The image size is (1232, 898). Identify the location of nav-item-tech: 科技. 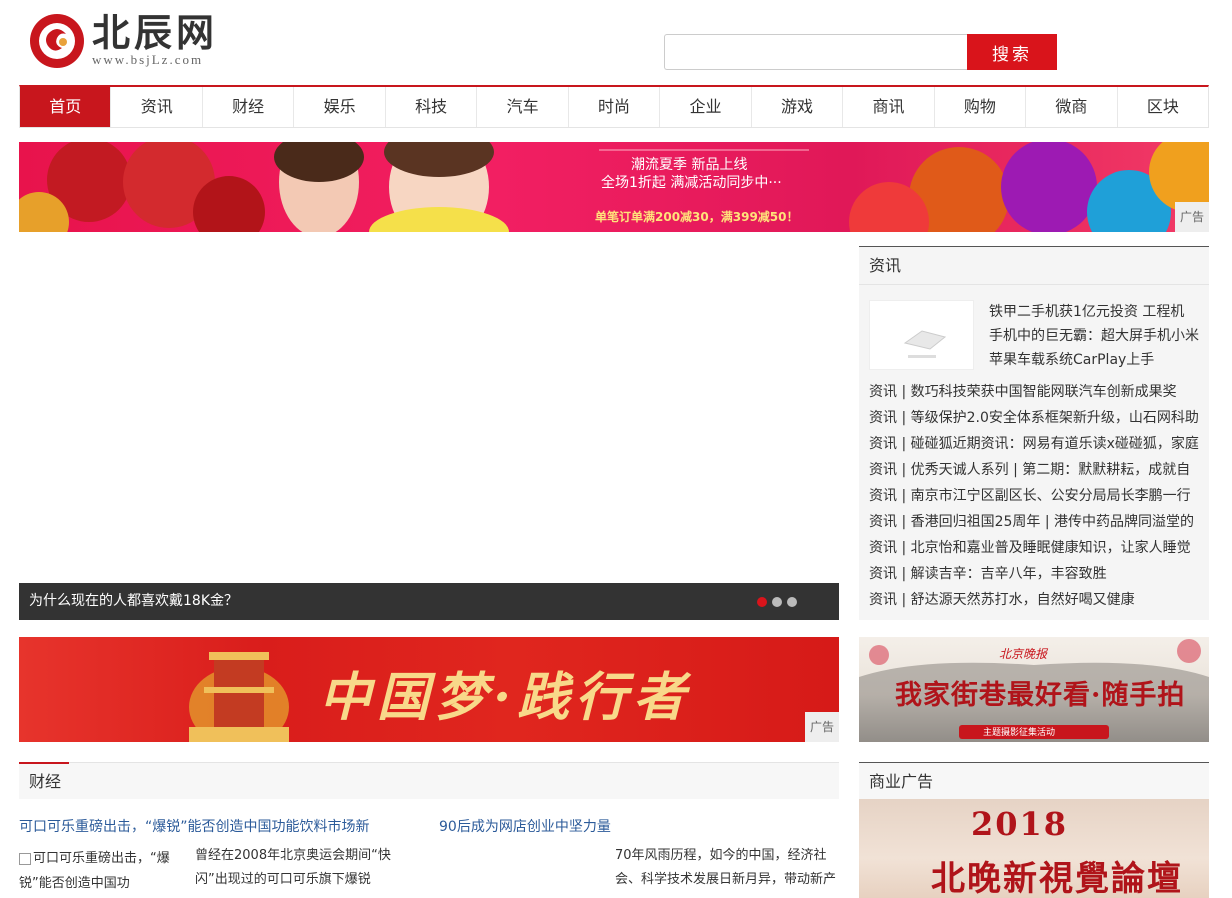
(432, 107).